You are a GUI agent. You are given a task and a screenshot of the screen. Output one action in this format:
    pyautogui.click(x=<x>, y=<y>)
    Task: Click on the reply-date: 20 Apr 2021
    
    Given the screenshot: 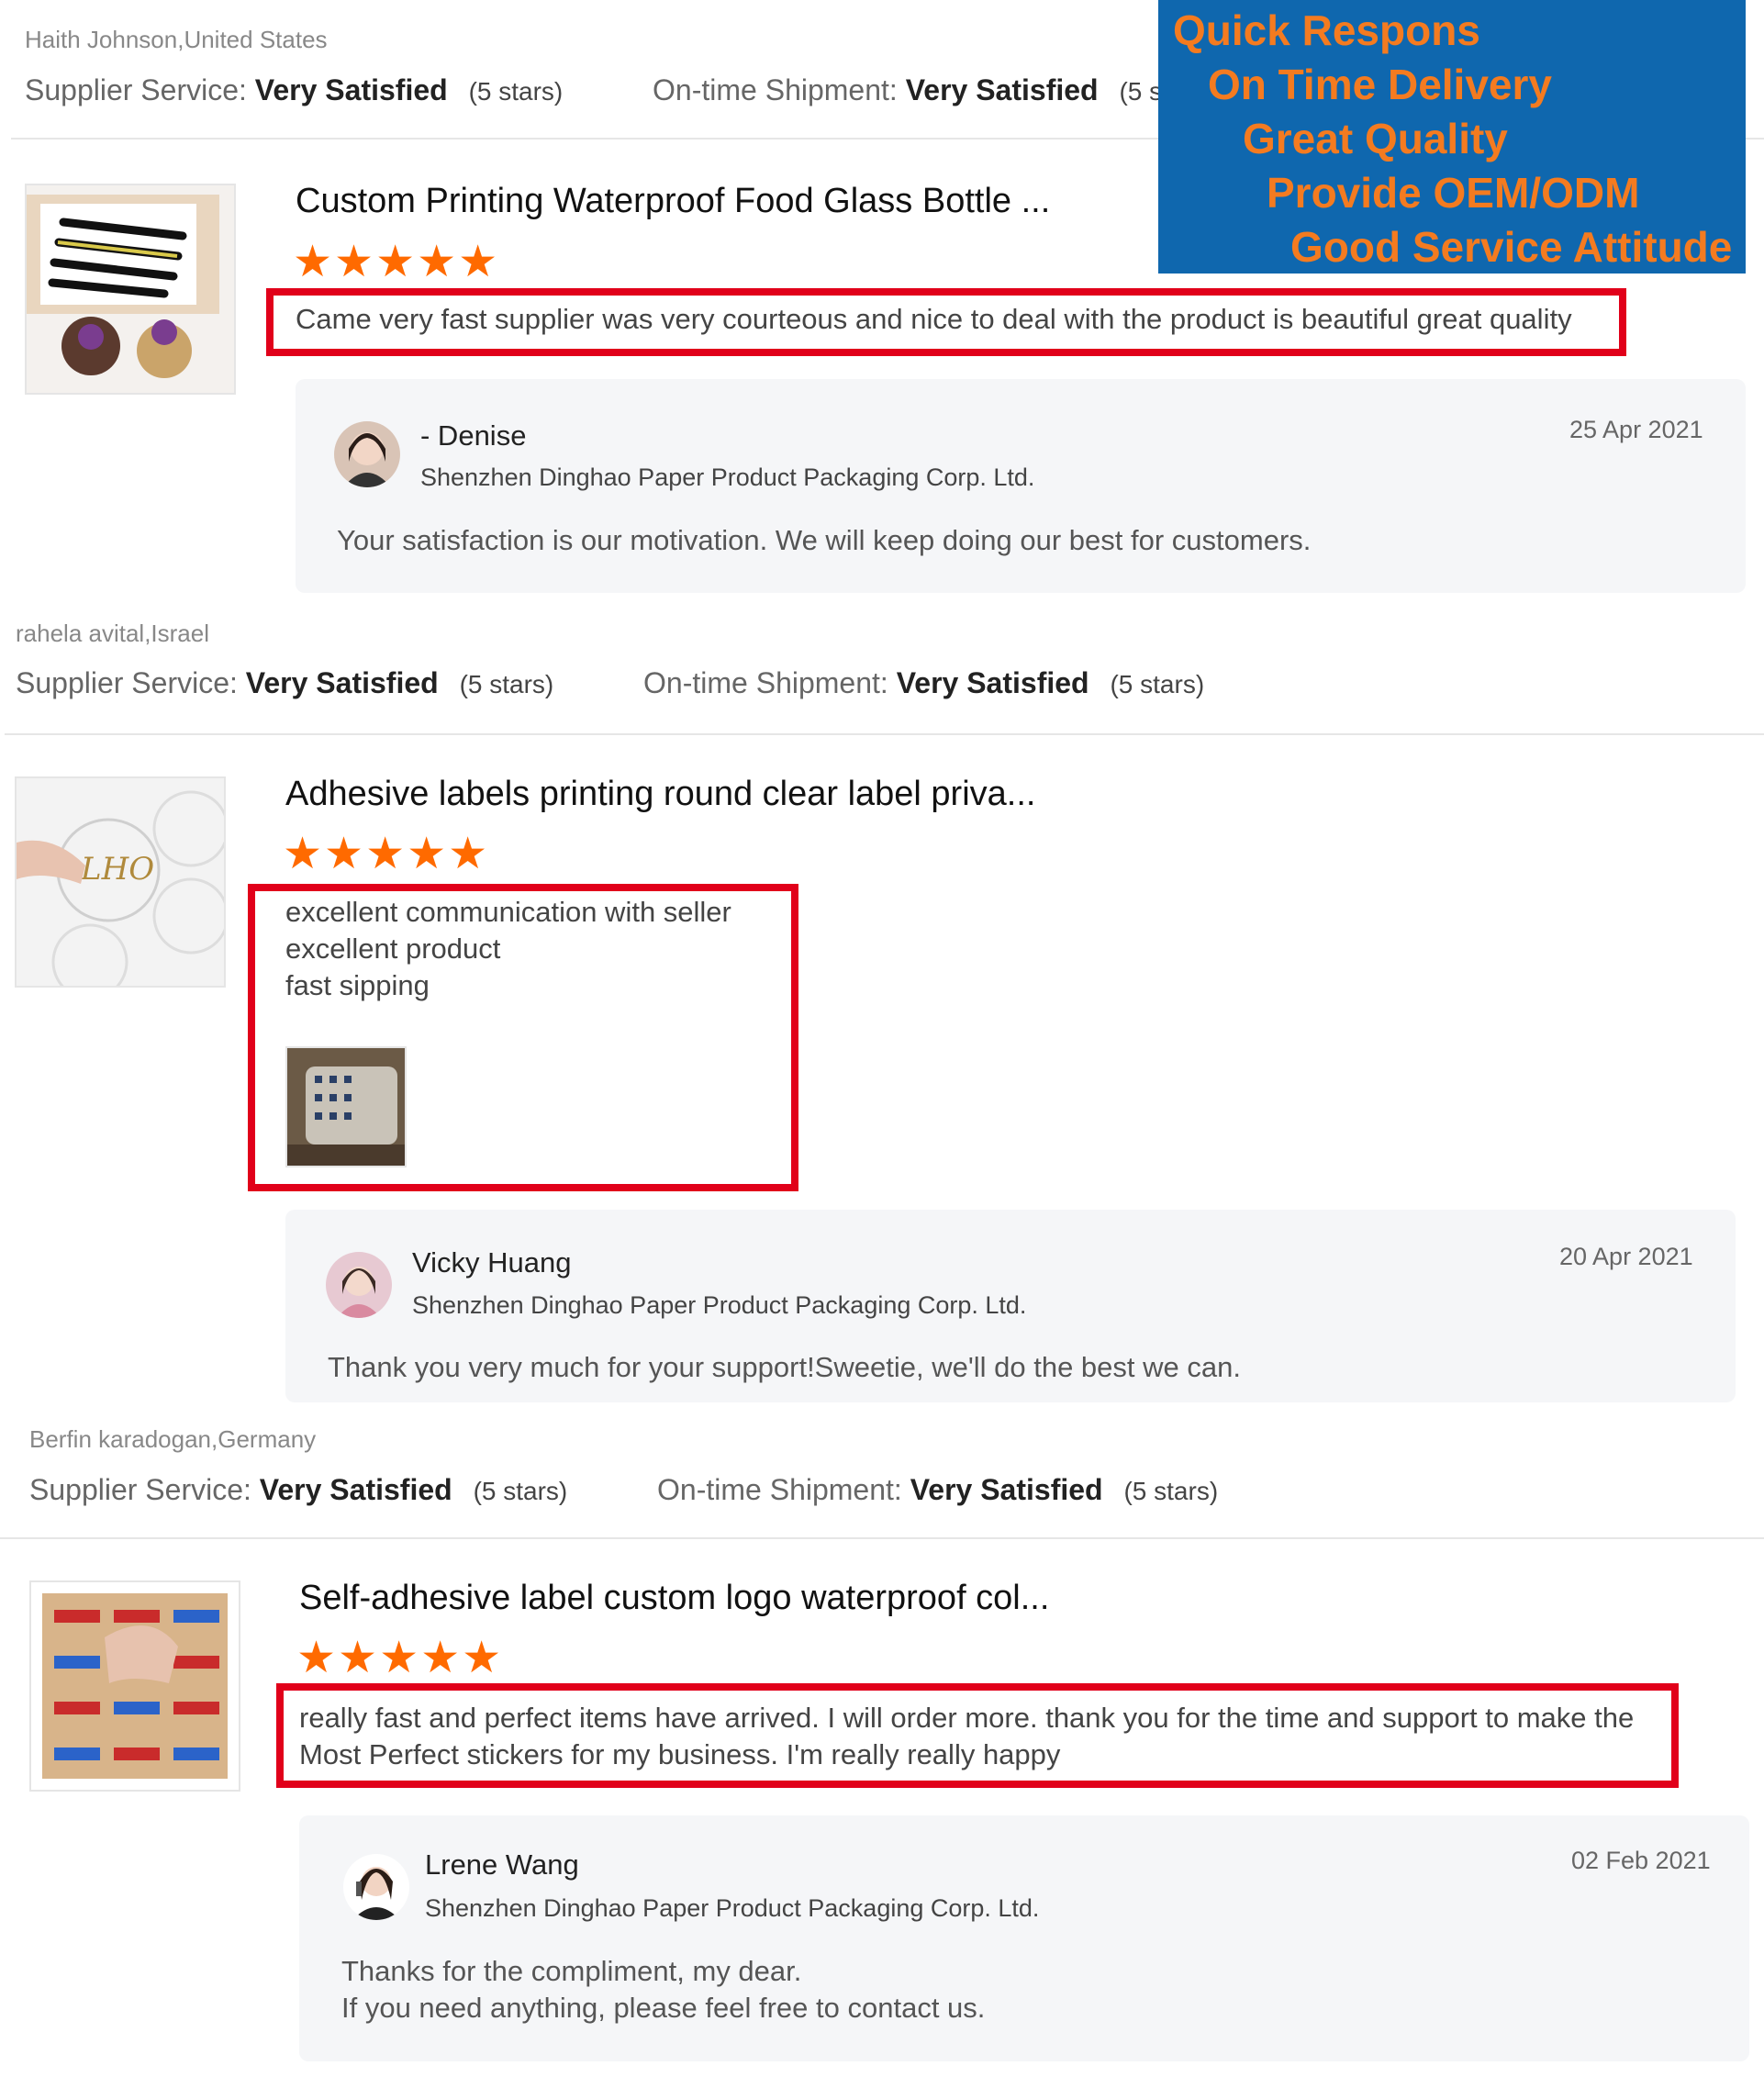 What is the action you would take?
    pyautogui.click(x=1626, y=1256)
    